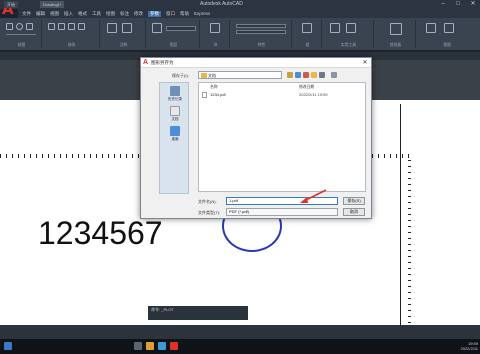 This screenshot has height=354, width=480. What do you see at coordinates (40, 14) in the screenshot?
I see `menu-edit: 编辑` at bounding box center [40, 14].